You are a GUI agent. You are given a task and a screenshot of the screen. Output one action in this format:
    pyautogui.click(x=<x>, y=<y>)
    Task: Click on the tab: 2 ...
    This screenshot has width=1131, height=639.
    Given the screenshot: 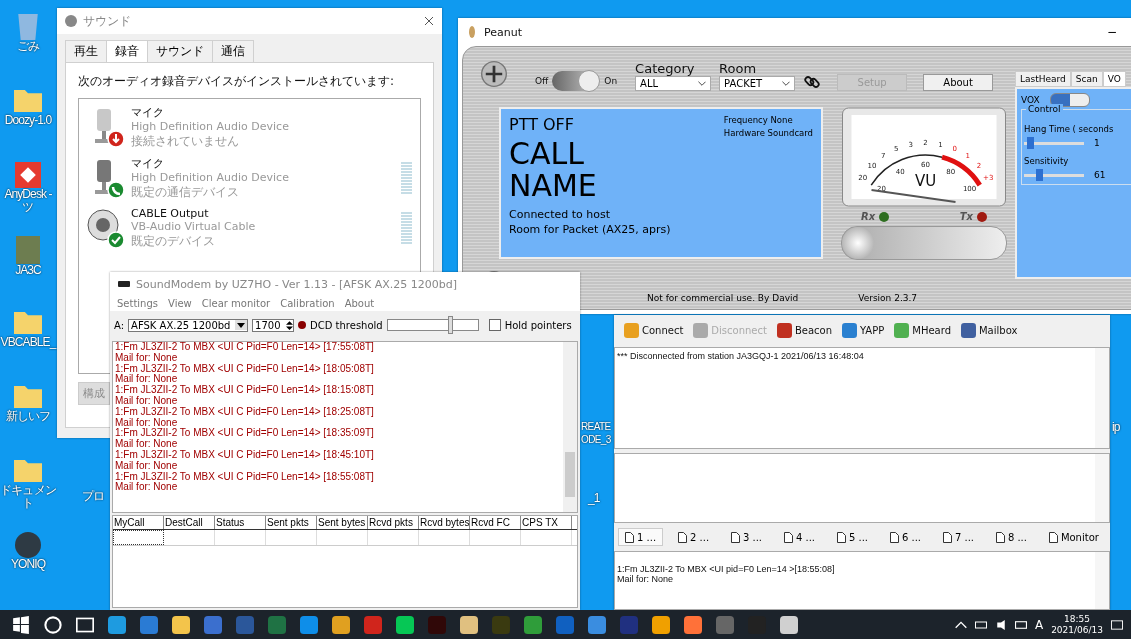 What is the action you would take?
    pyautogui.click(x=694, y=537)
    